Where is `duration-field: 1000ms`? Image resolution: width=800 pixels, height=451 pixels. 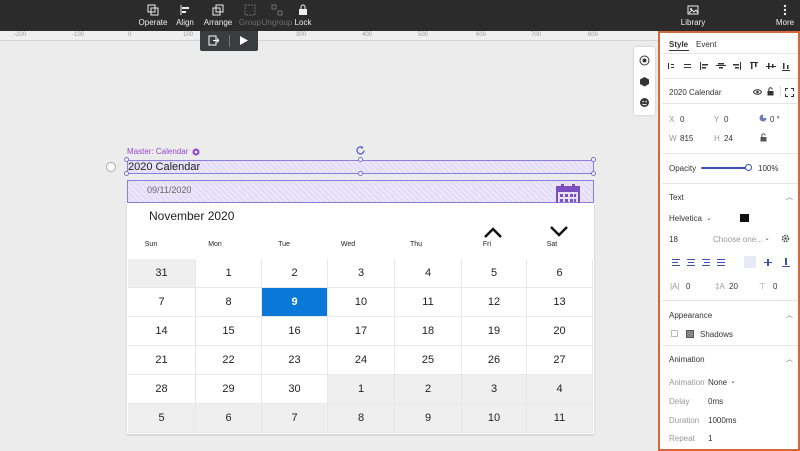 duration-field: 1000ms is located at coordinates (722, 420).